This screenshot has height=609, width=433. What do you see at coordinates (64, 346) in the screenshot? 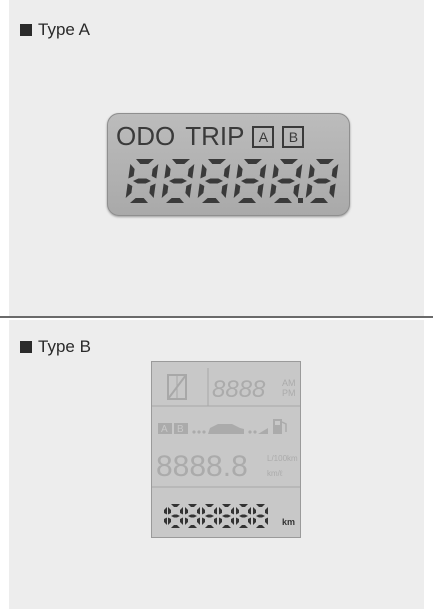
I see `type-b-label-text: Type B` at bounding box center [64, 346].